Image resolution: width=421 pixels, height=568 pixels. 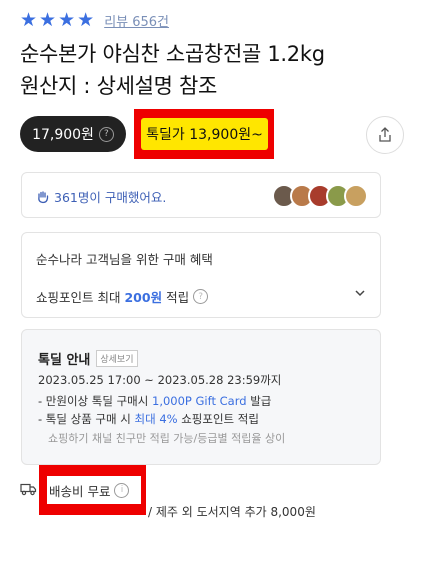 What do you see at coordinates (78, 297) in the screenshot?
I see `benefit-prefix: 쇼핑포인트 최대` at bounding box center [78, 297].